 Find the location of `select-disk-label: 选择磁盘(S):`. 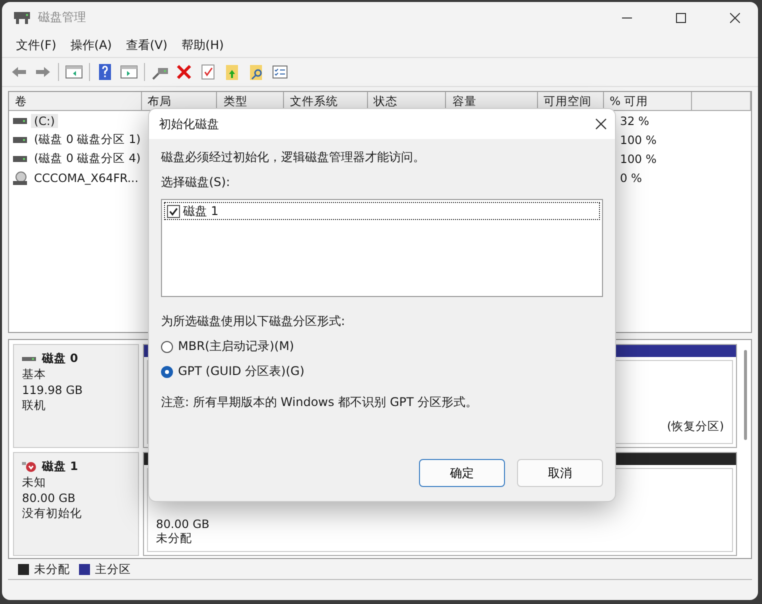

select-disk-label: 选择磁盘(S): is located at coordinates (196, 182).